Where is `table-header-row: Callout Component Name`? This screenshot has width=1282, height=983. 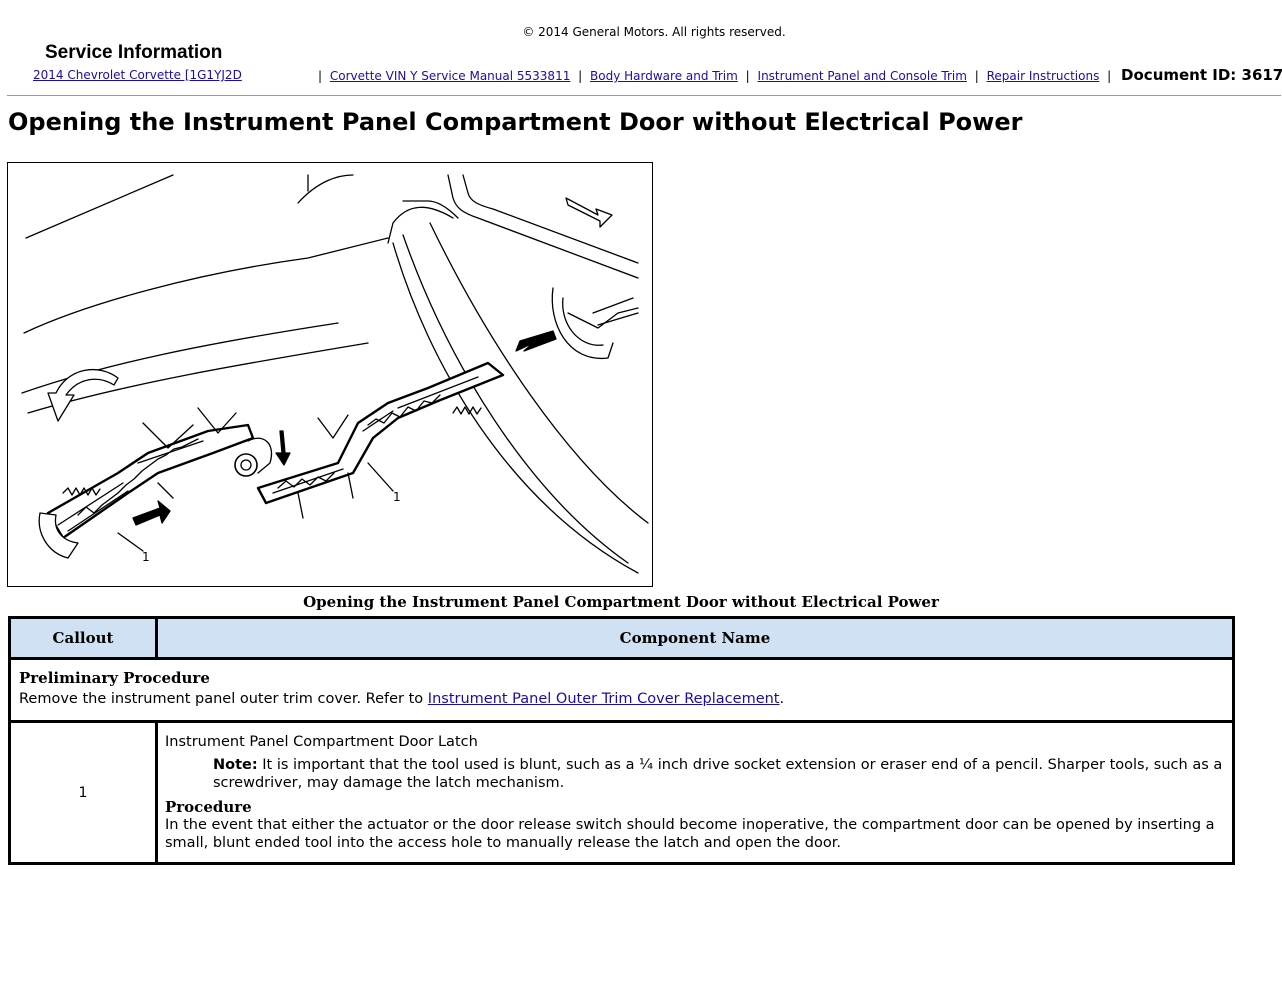 table-header-row: Callout Component Name is located at coordinates (621, 638).